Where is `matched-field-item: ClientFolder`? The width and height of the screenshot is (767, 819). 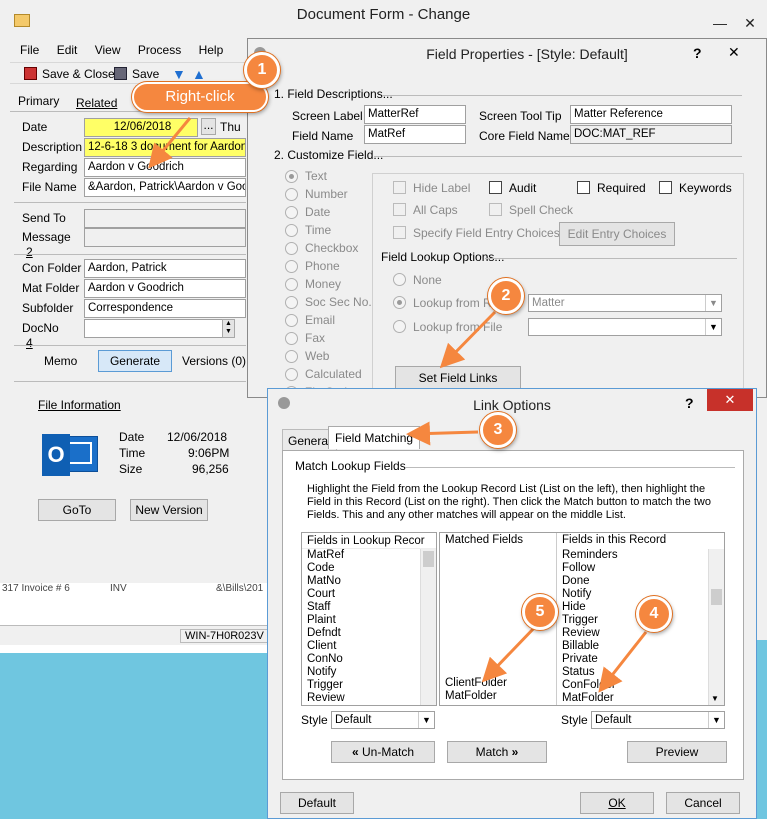
matched-field-item: ClientFolder is located at coordinates (473, 683).